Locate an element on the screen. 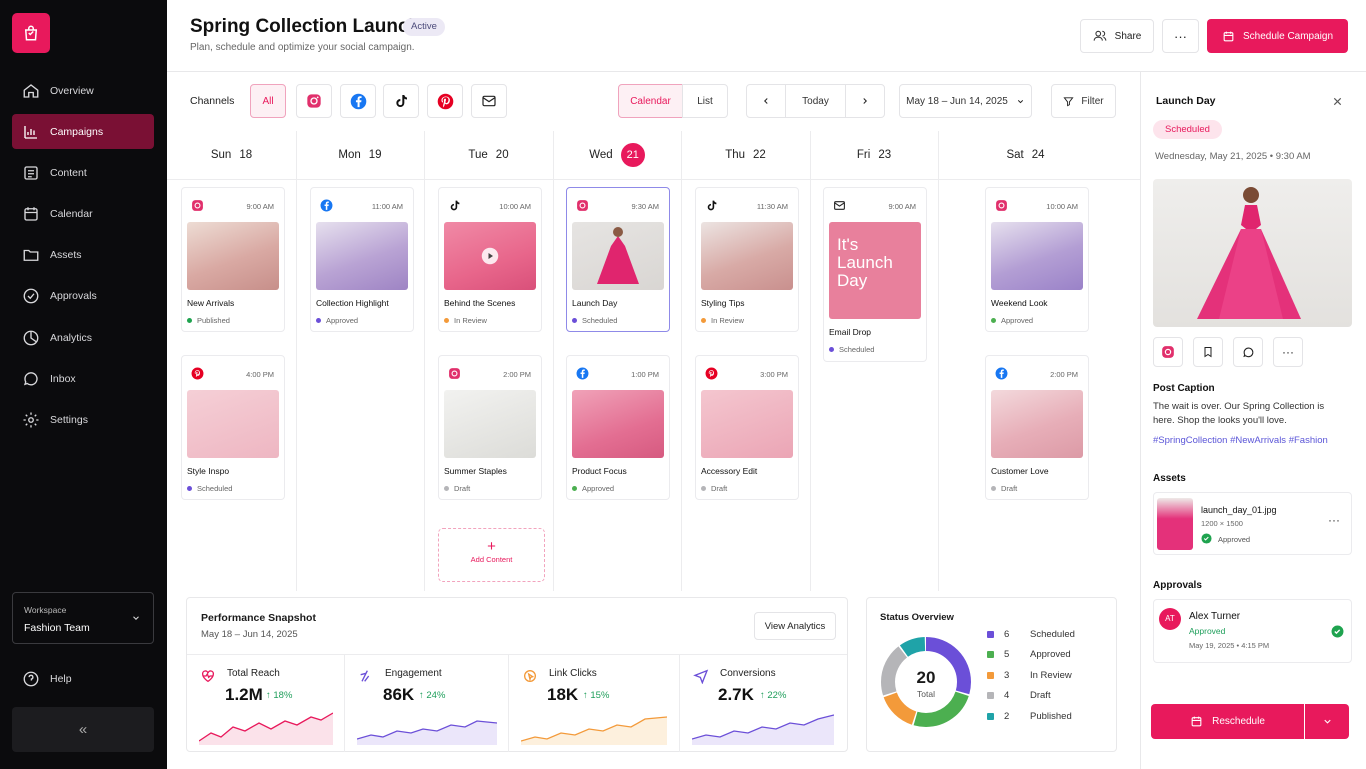 The width and height of the screenshot is (1366, 769). today-button: Today is located at coordinates (815, 101).